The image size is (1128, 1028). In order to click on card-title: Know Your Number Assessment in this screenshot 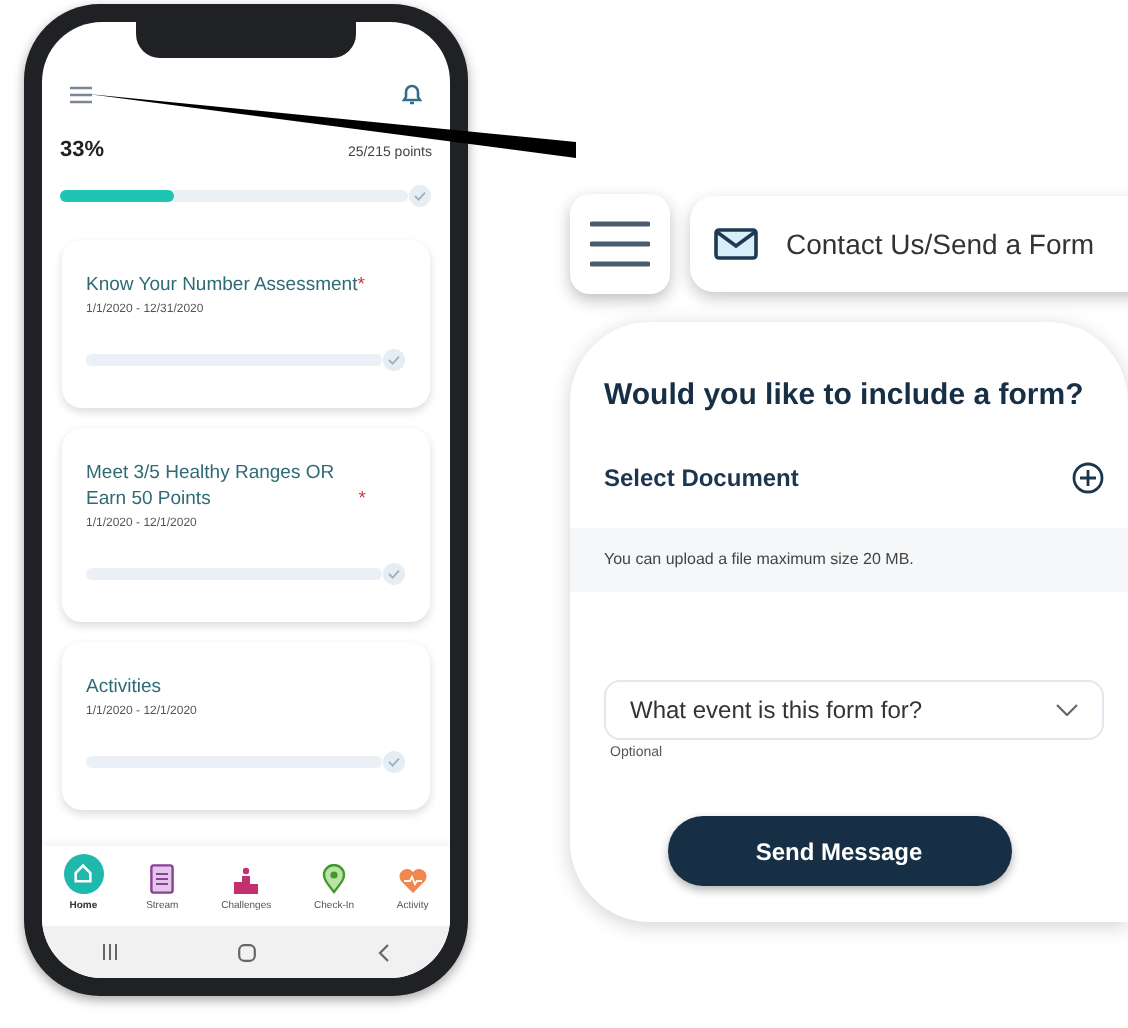, I will do `click(222, 284)`.